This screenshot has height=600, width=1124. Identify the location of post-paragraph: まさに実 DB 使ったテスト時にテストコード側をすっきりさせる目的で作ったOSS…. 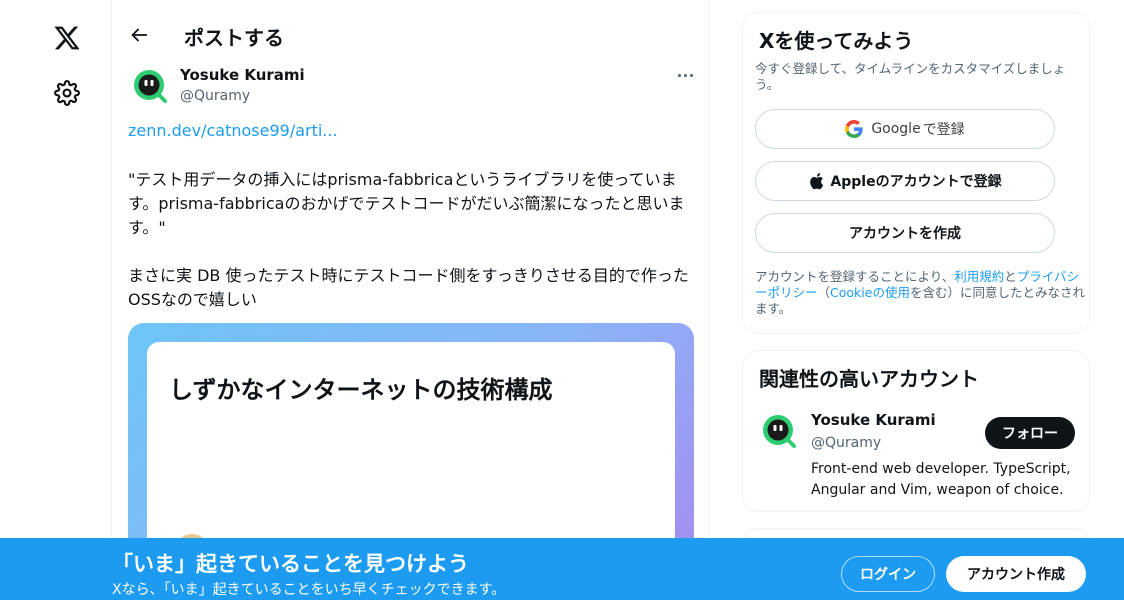
(408, 287).